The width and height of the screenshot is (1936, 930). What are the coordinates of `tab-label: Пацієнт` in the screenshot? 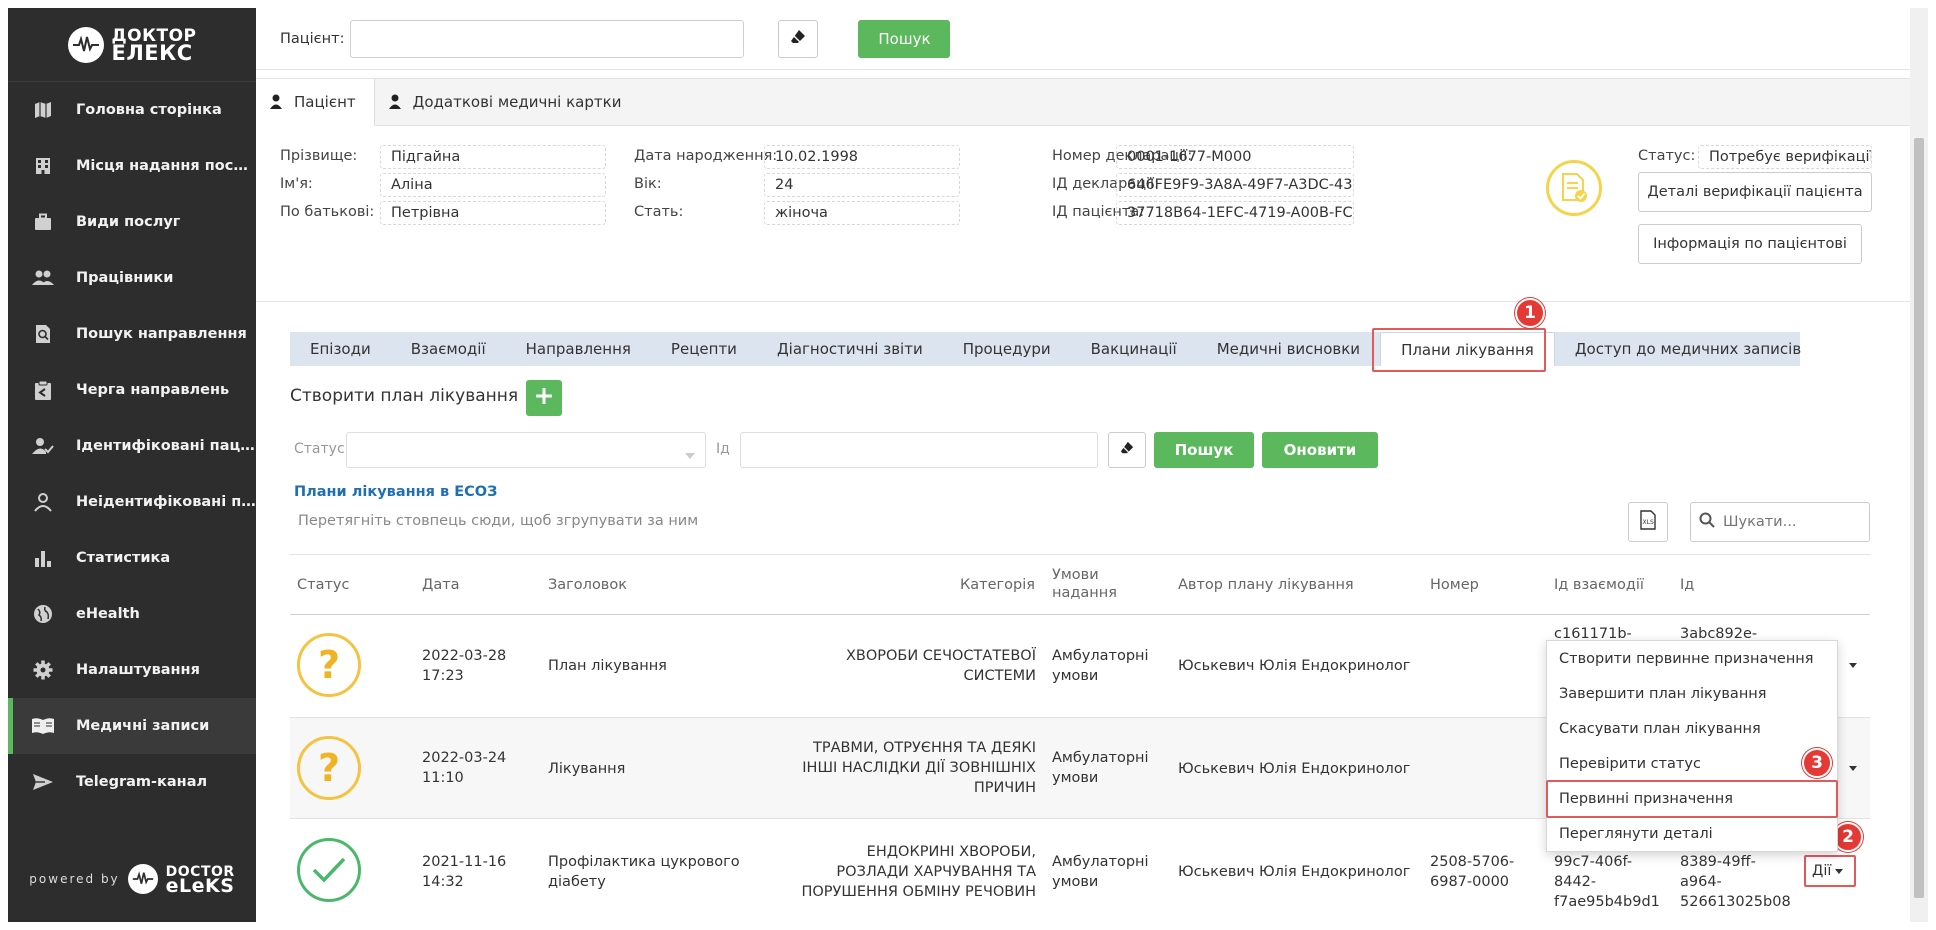 It's located at (325, 102).